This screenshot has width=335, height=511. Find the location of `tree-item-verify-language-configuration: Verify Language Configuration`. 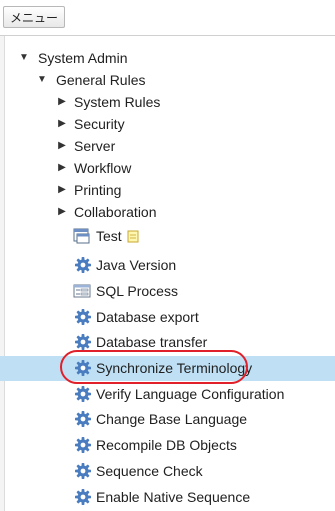

tree-item-verify-language-configuration: Verify Language Configuration is located at coordinates (167, 394).